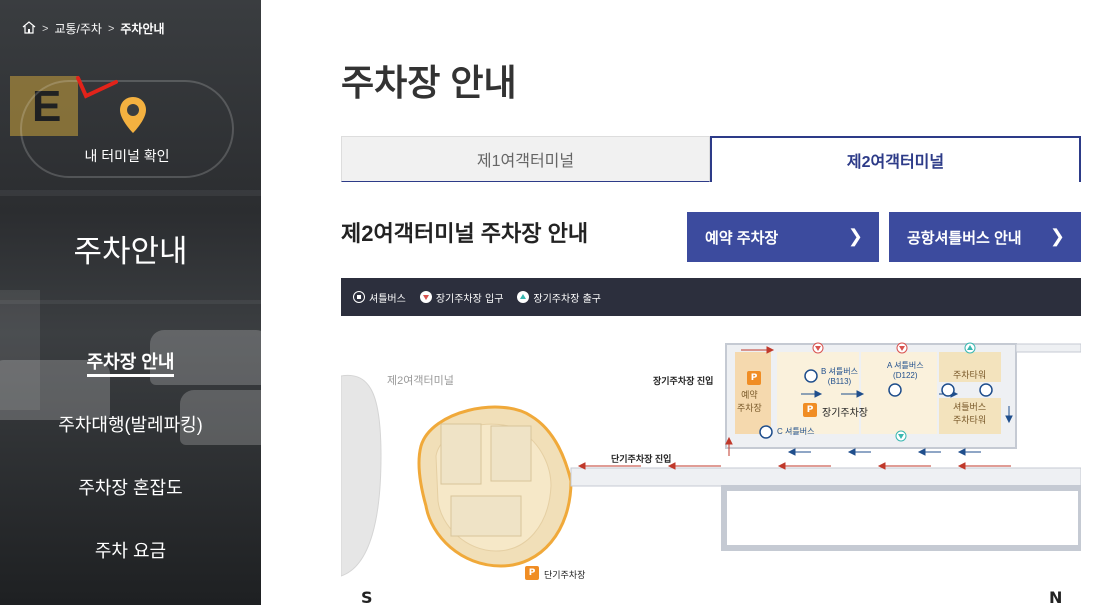 The image size is (1108, 605). Describe the element at coordinates (796, 431) in the screenshot. I see `shuttle-c-label: C 셔틀버스` at that location.